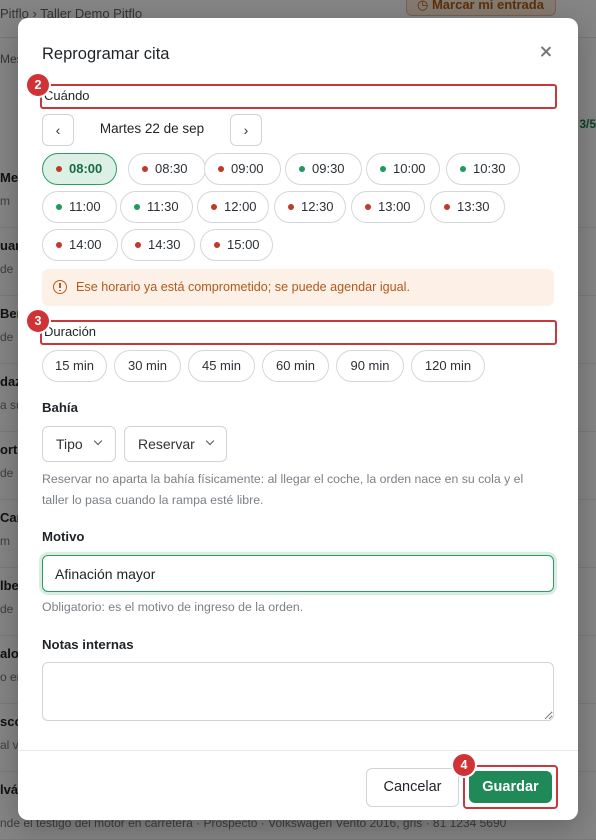 The height and width of the screenshot is (840, 596). I want to click on time-slot-chip: 11:30, so click(156, 207).